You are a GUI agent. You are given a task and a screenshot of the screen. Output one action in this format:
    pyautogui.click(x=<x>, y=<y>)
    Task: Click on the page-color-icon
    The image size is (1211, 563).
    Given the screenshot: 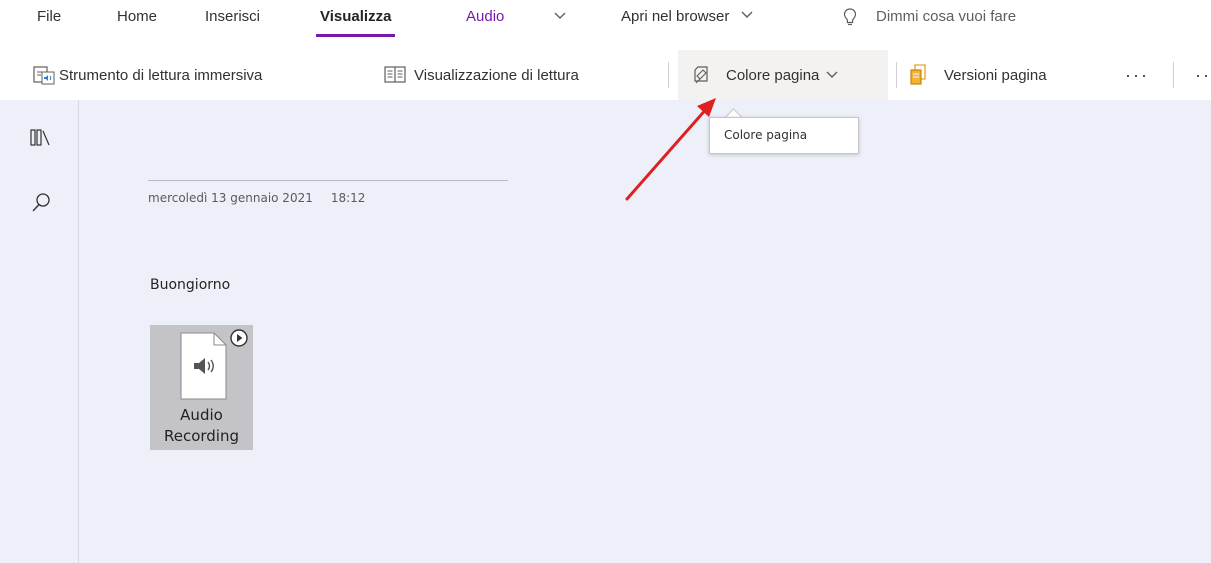 What is the action you would take?
    pyautogui.click(x=701, y=75)
    